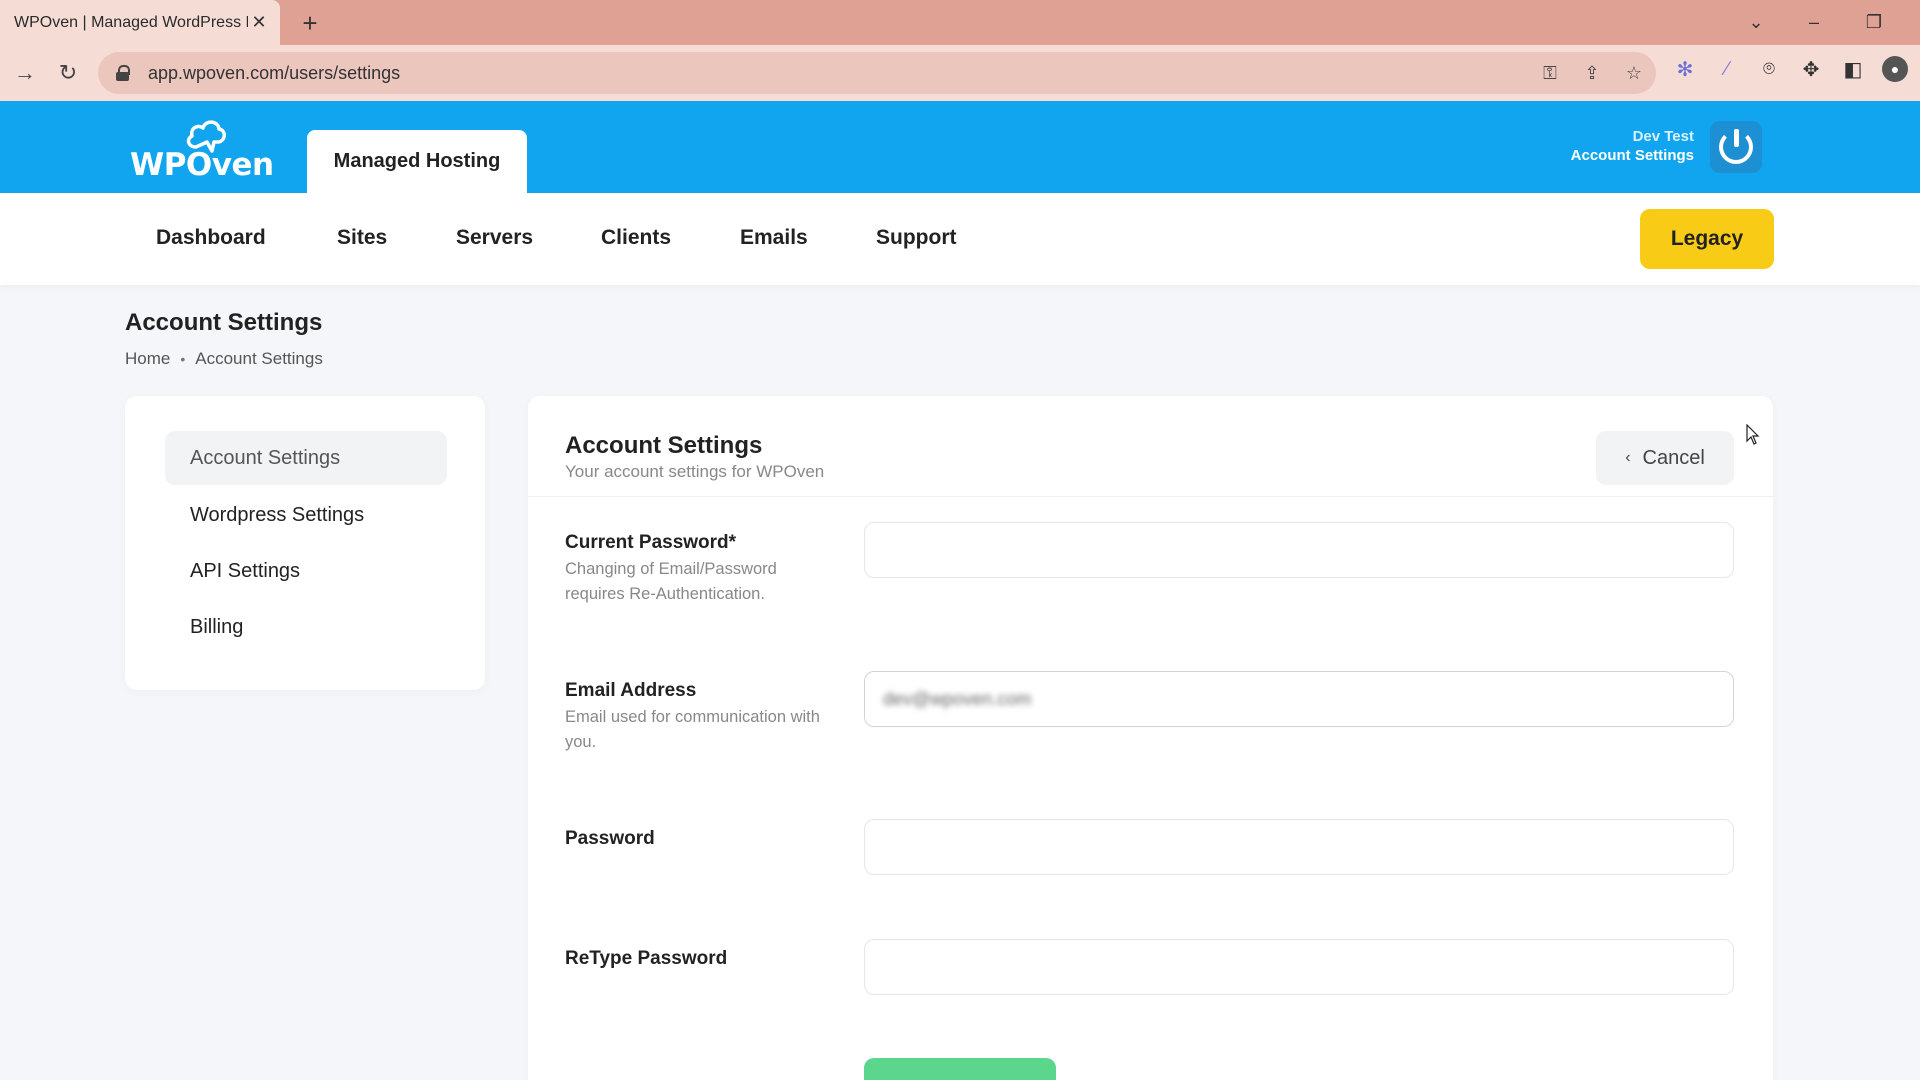 Image resolution: width=1920 pixels, height=1080 pixels. Describe the element at coordinates (1814, 22) in the screenshot. I see `minimize-icon: –` at that location.